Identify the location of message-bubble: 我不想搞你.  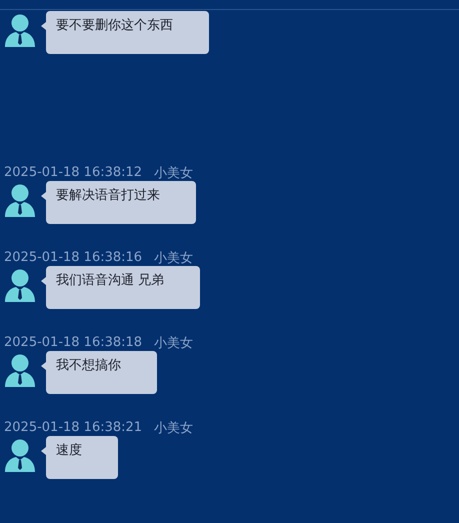
(101, 372).